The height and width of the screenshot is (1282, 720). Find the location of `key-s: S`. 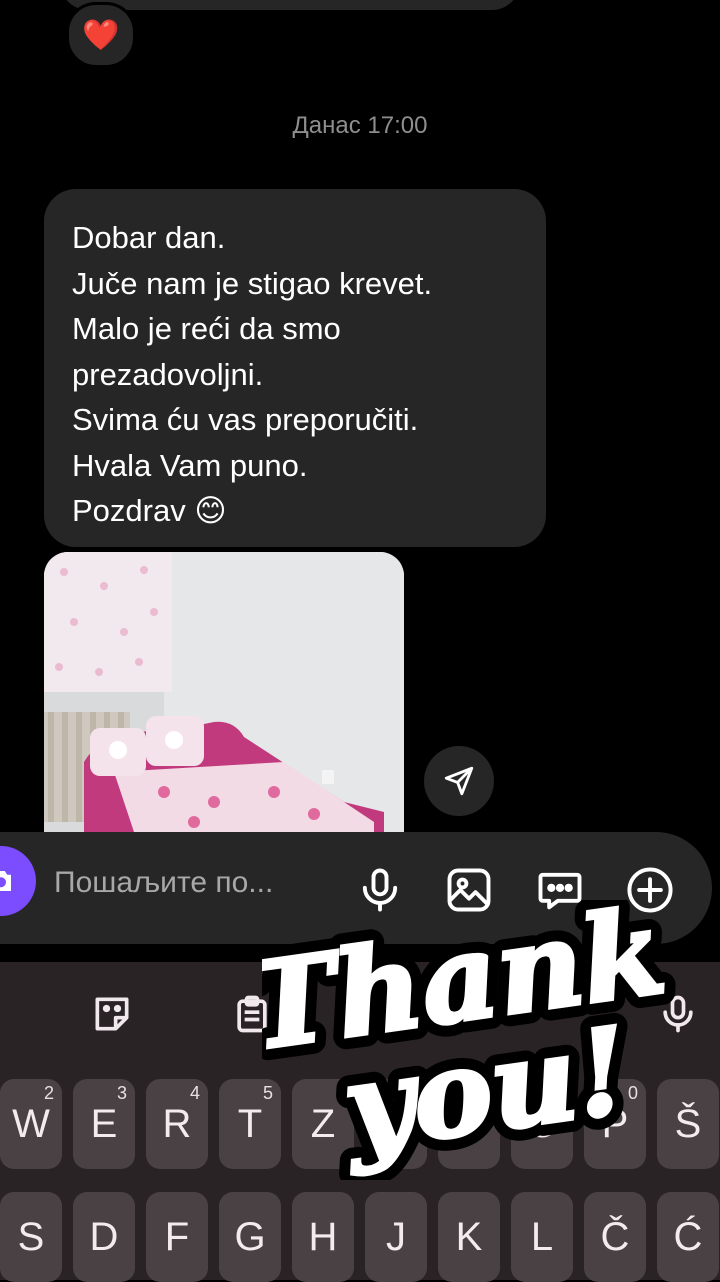

key-s: S is located at coordinates (31, 1237).